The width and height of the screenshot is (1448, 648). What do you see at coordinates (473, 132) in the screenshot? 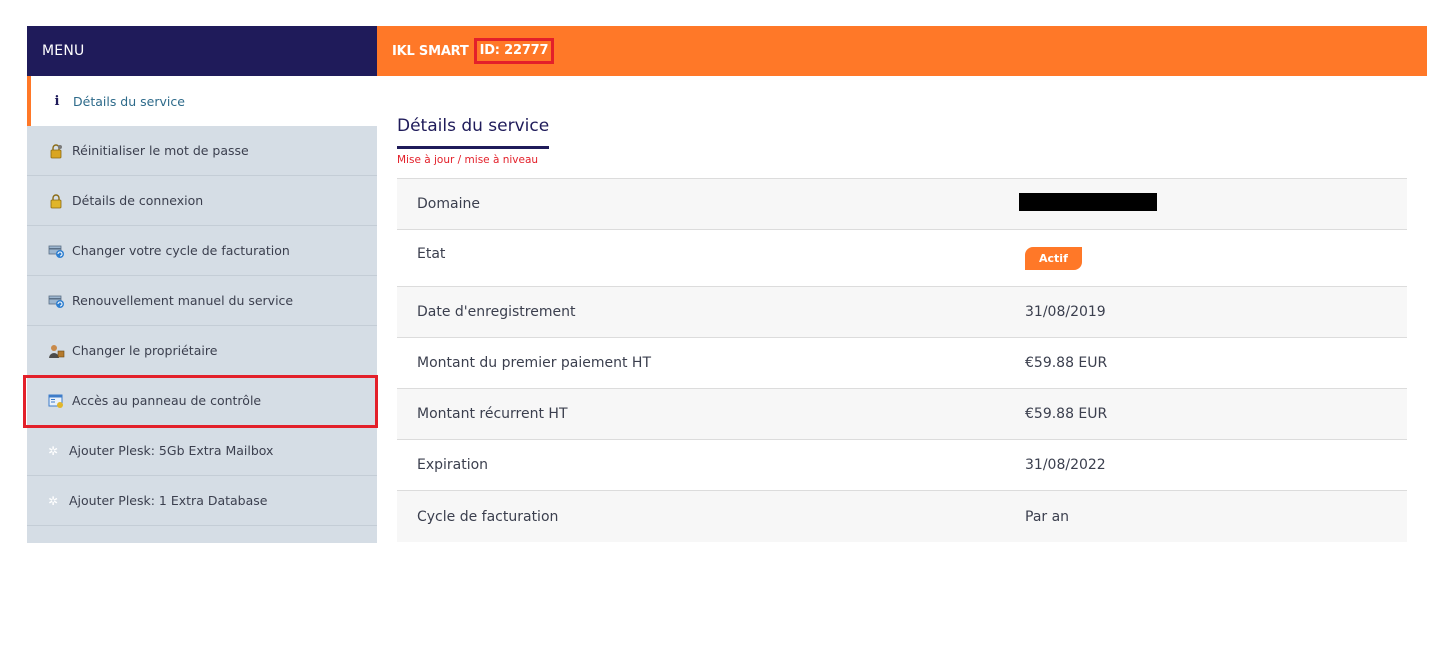
I see `page-title: Détails du service` at bounding box center [473, 132].